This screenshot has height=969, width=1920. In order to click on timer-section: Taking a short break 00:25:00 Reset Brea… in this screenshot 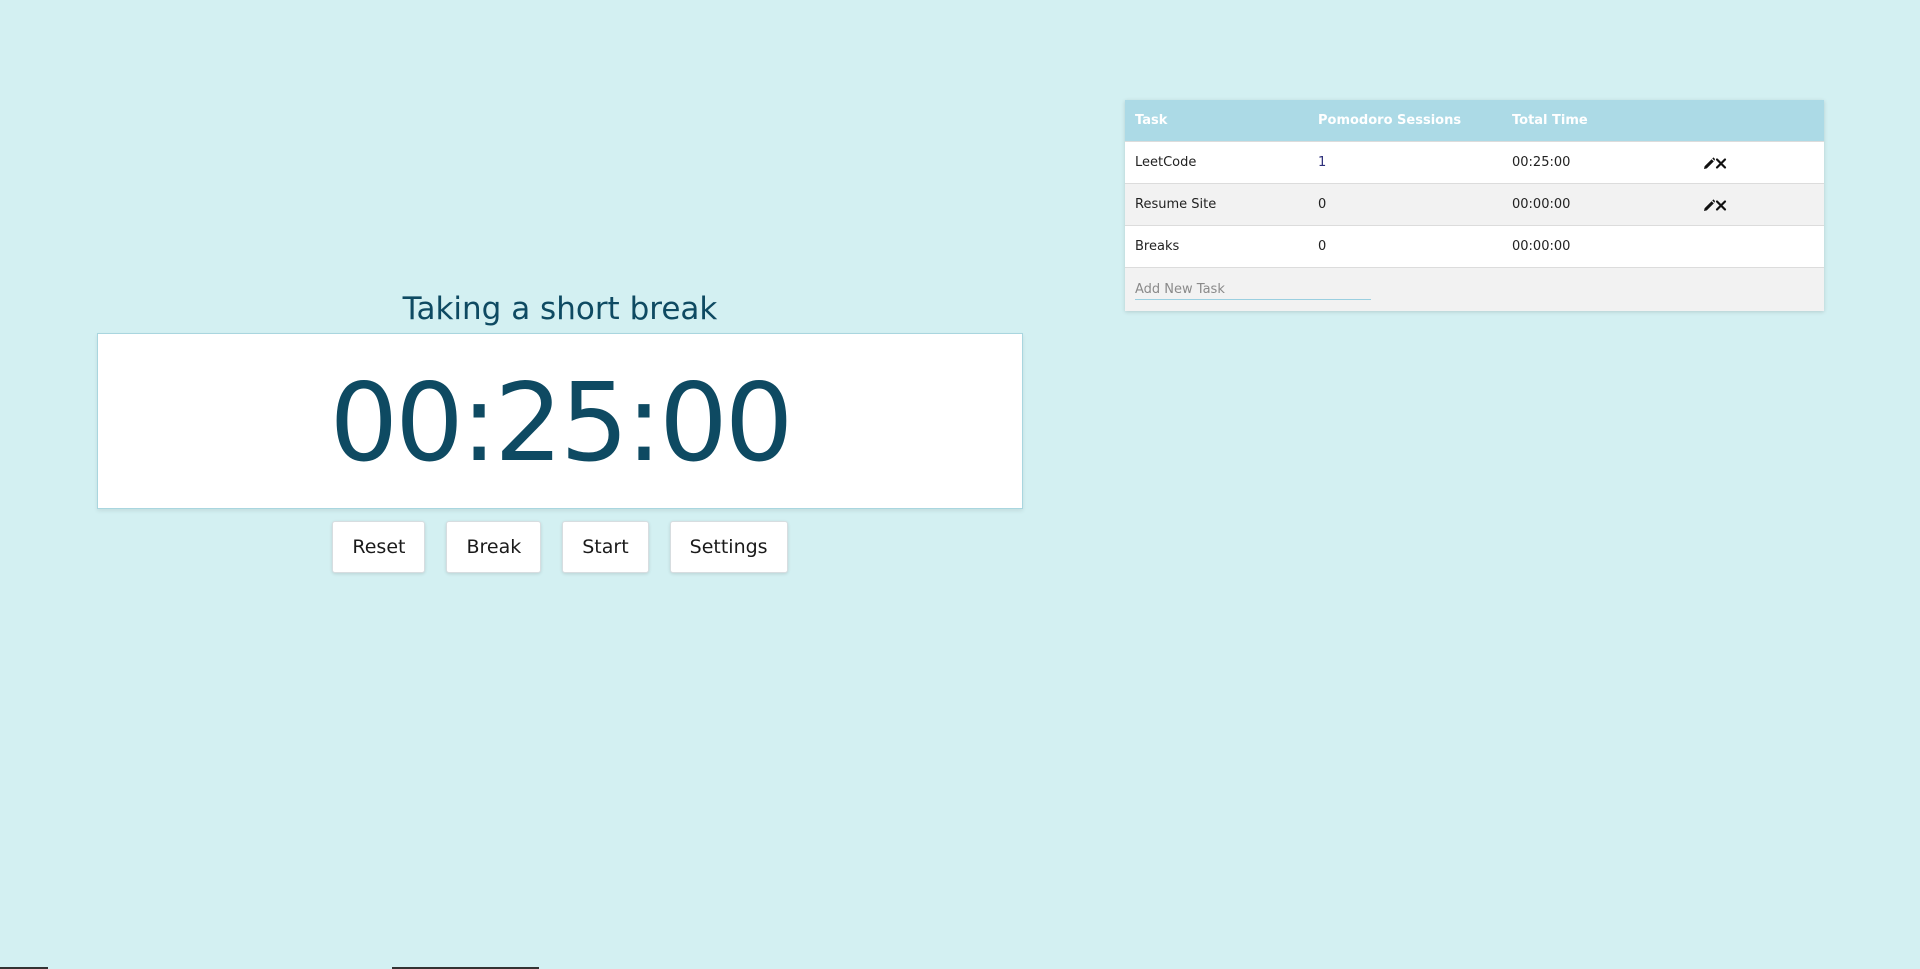, I will do `click(560, 429)`.